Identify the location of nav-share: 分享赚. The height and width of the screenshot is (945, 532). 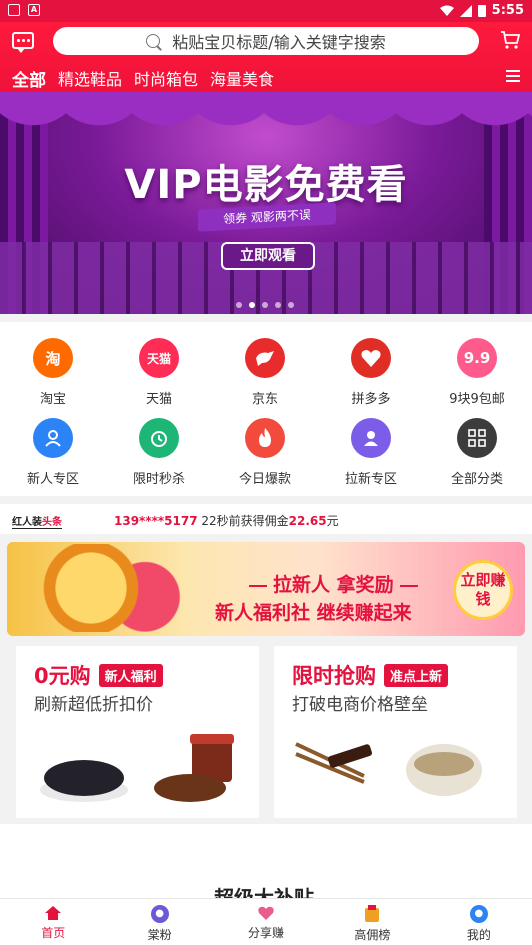
(266, 922).